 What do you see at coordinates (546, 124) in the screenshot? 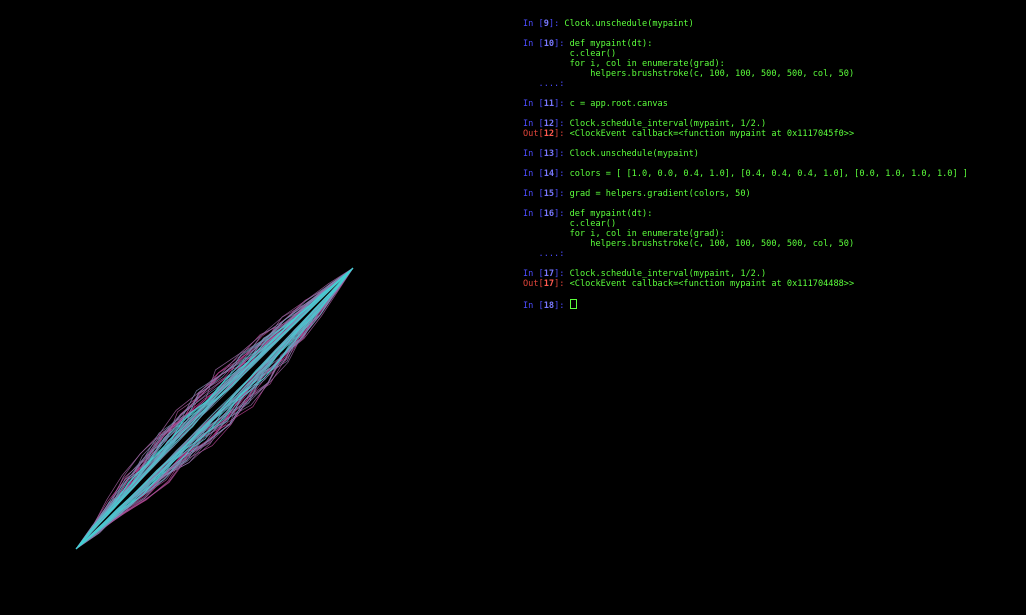
I see `in-prompt: In [12]:` at bounding box center [546, 124].